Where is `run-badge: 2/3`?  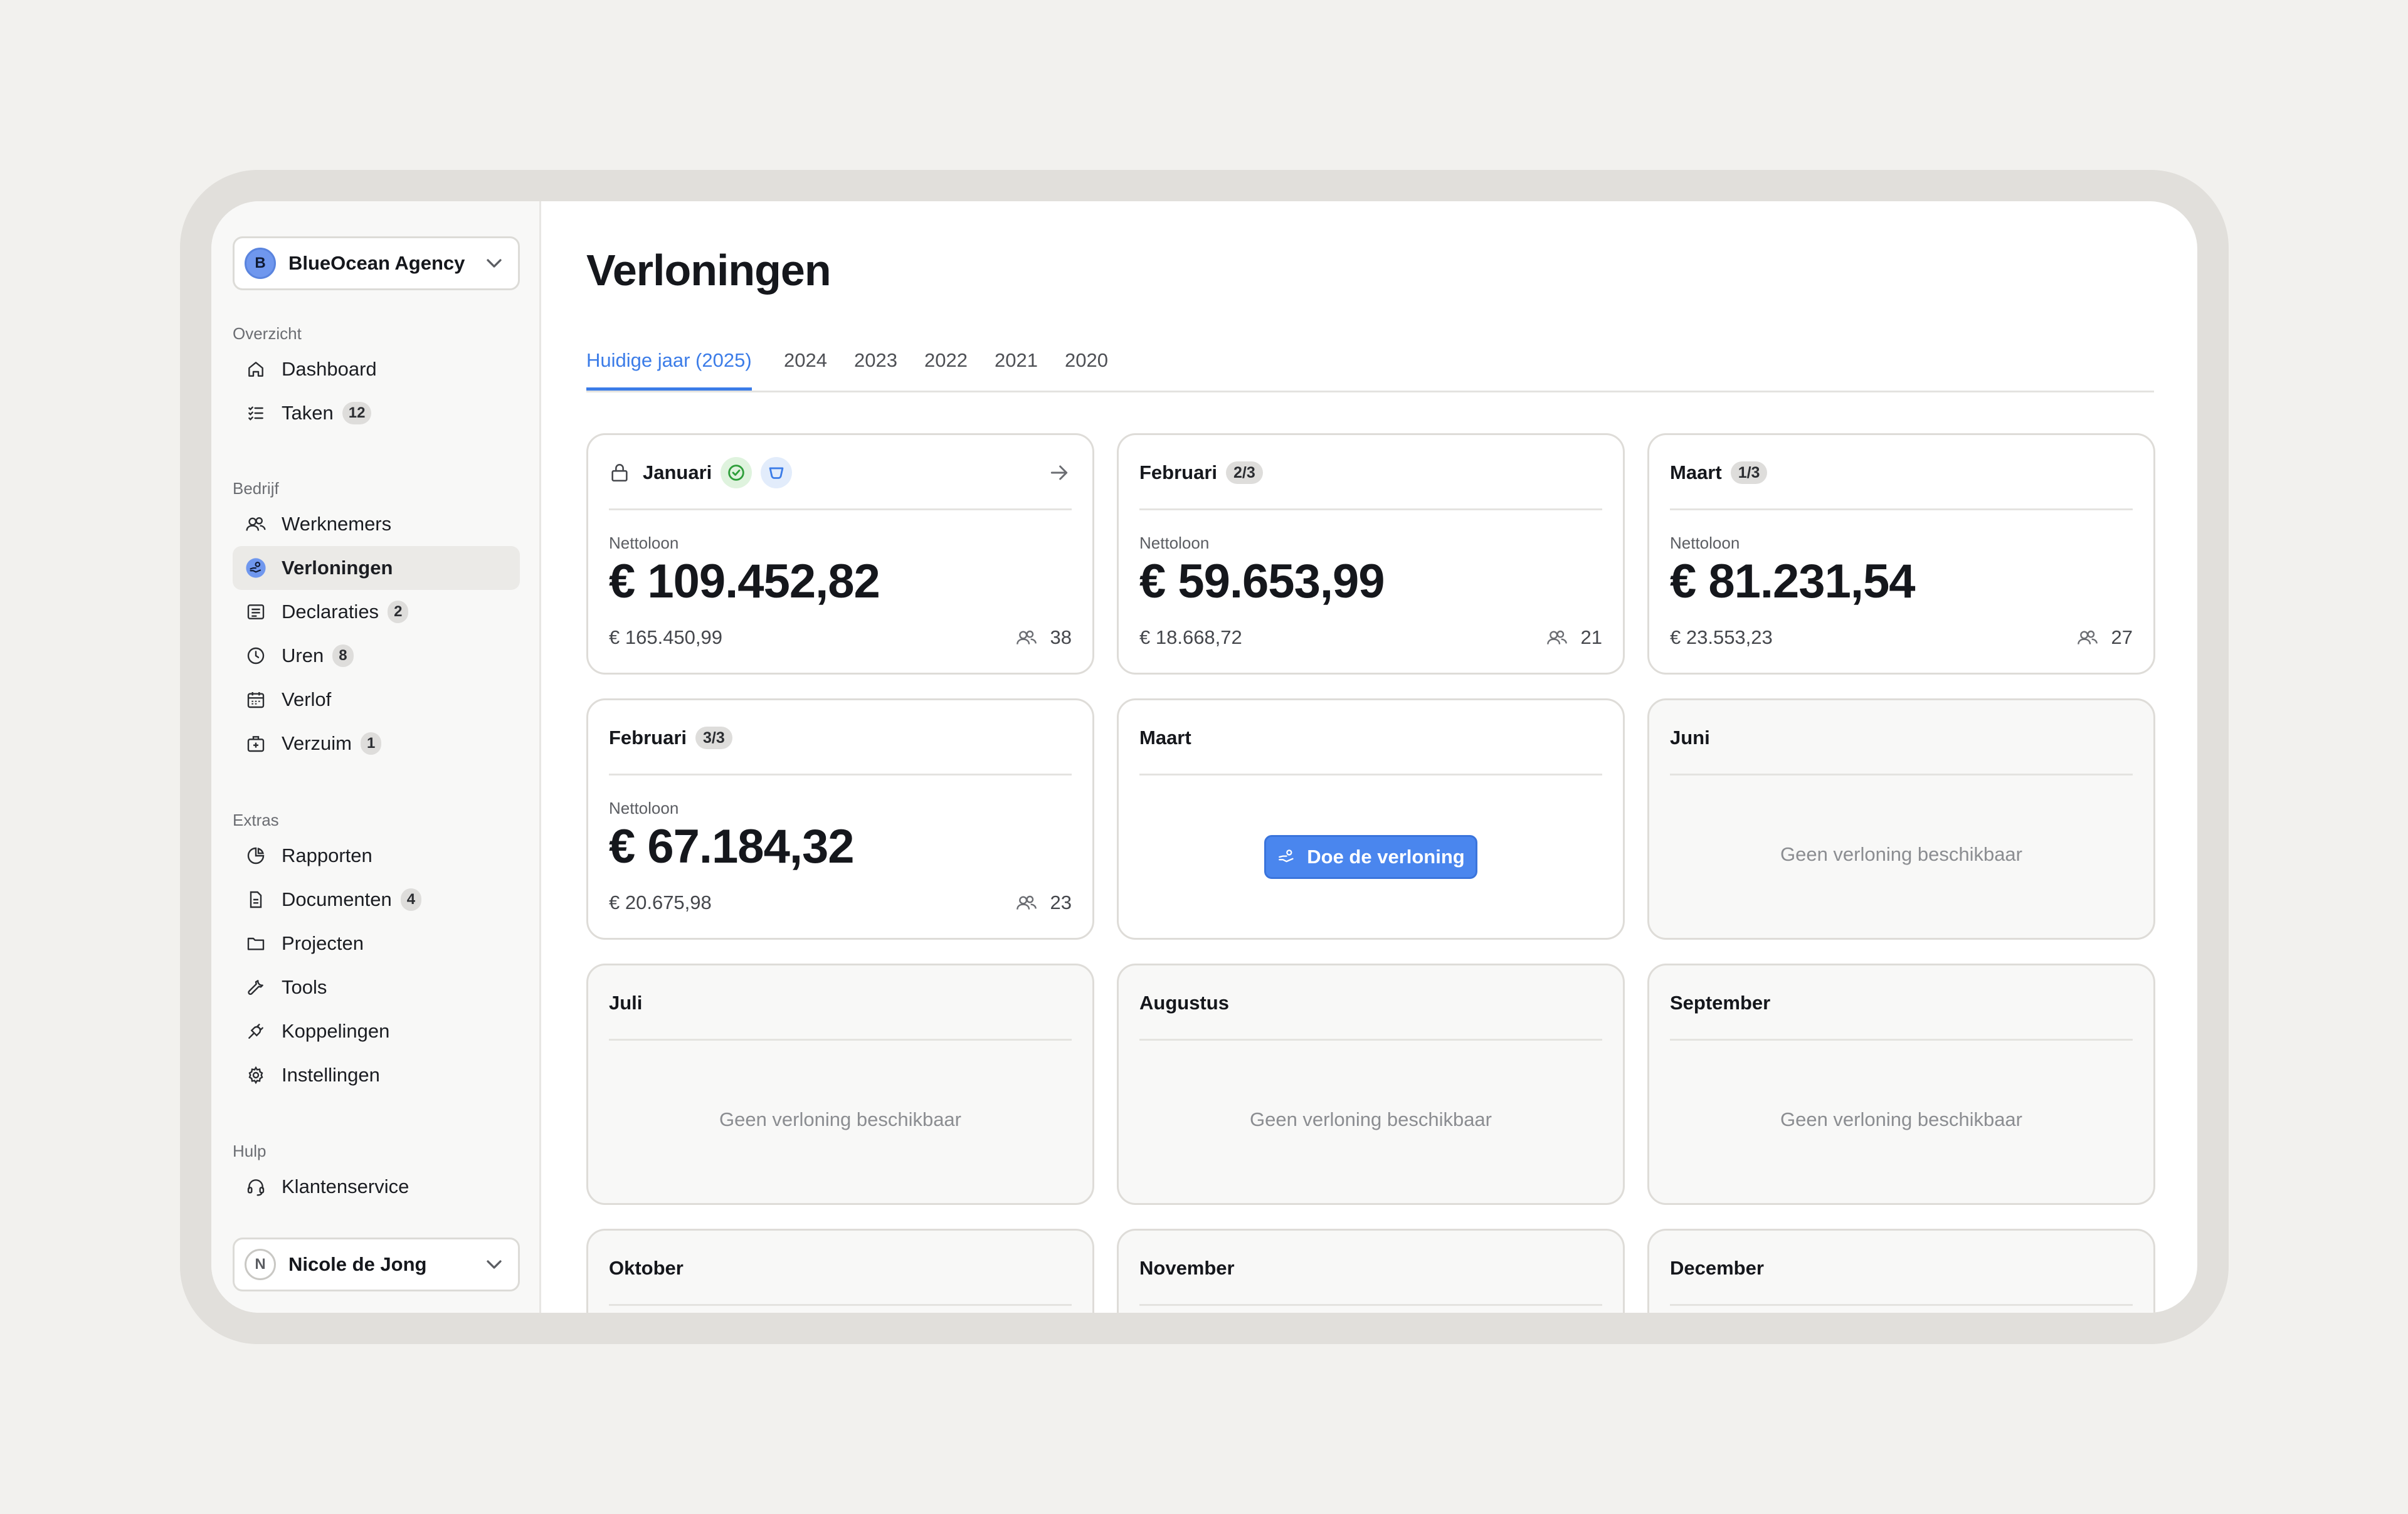
run-badge: 2/3 is located at coordinates (1244, 472).